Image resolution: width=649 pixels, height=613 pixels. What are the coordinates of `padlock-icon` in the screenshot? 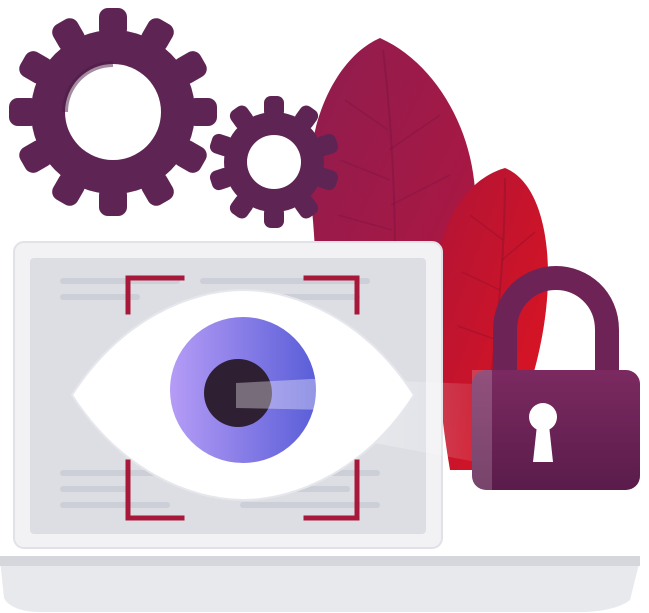 It's located at (556, 377).